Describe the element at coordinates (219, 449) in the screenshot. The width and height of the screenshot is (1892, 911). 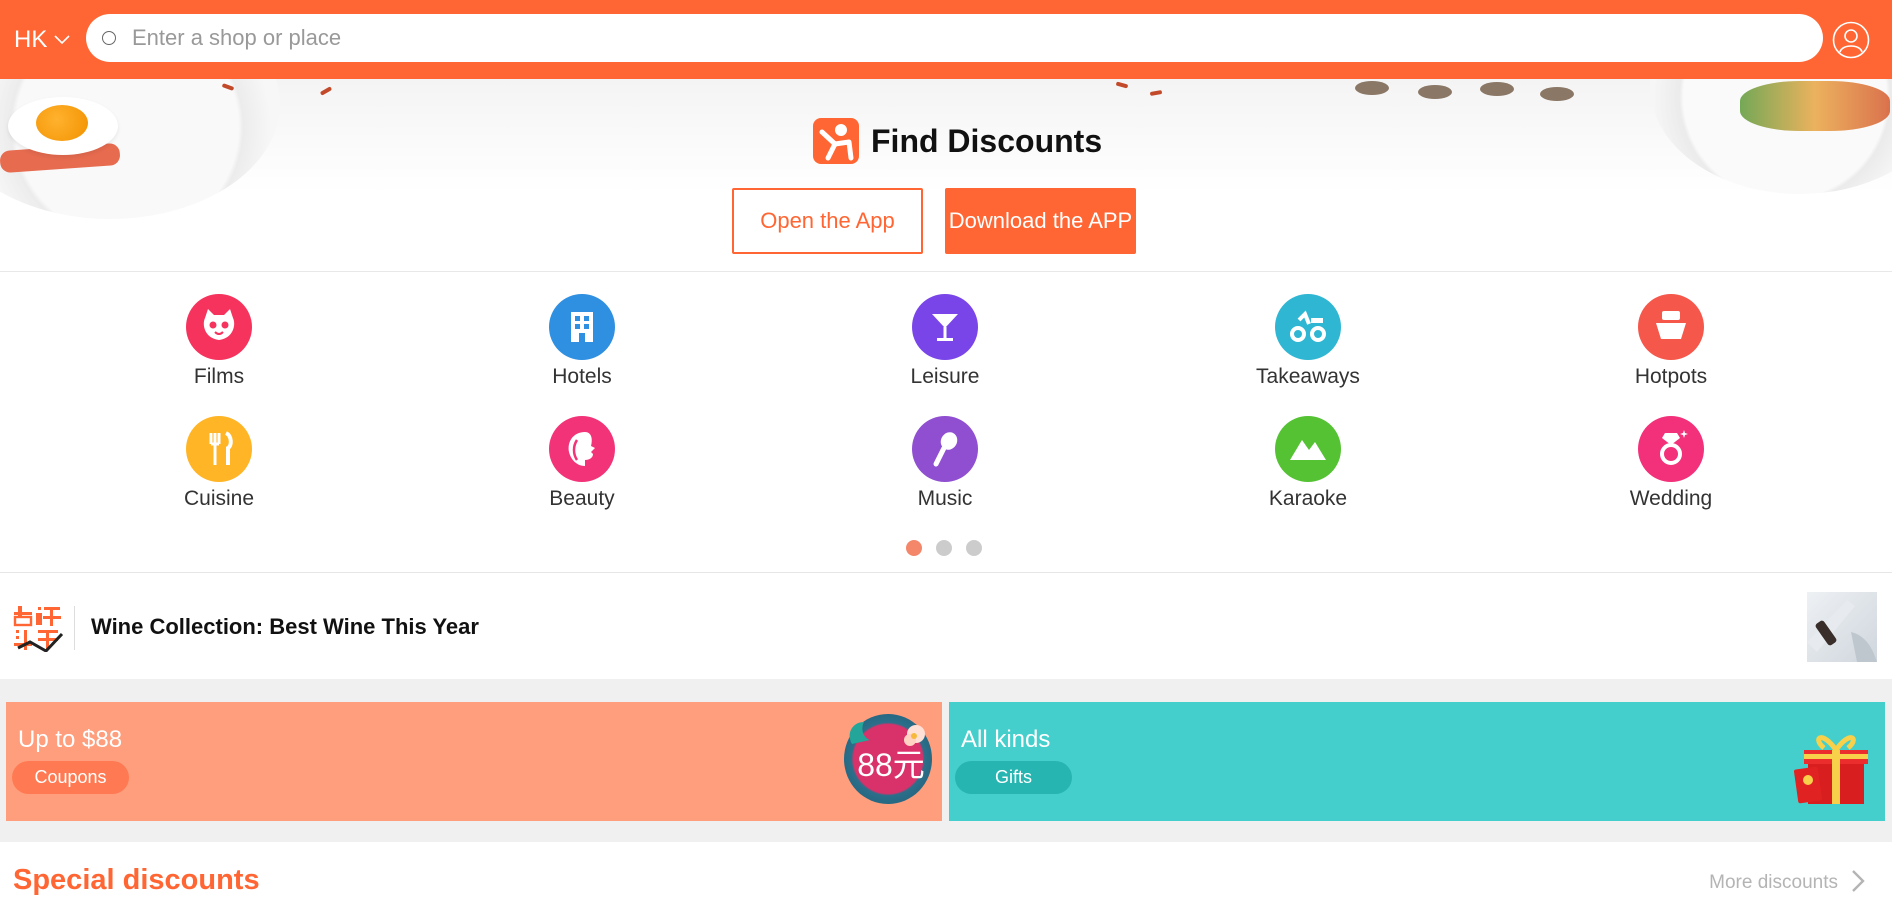
I see `fork-knife-icon` at that location.